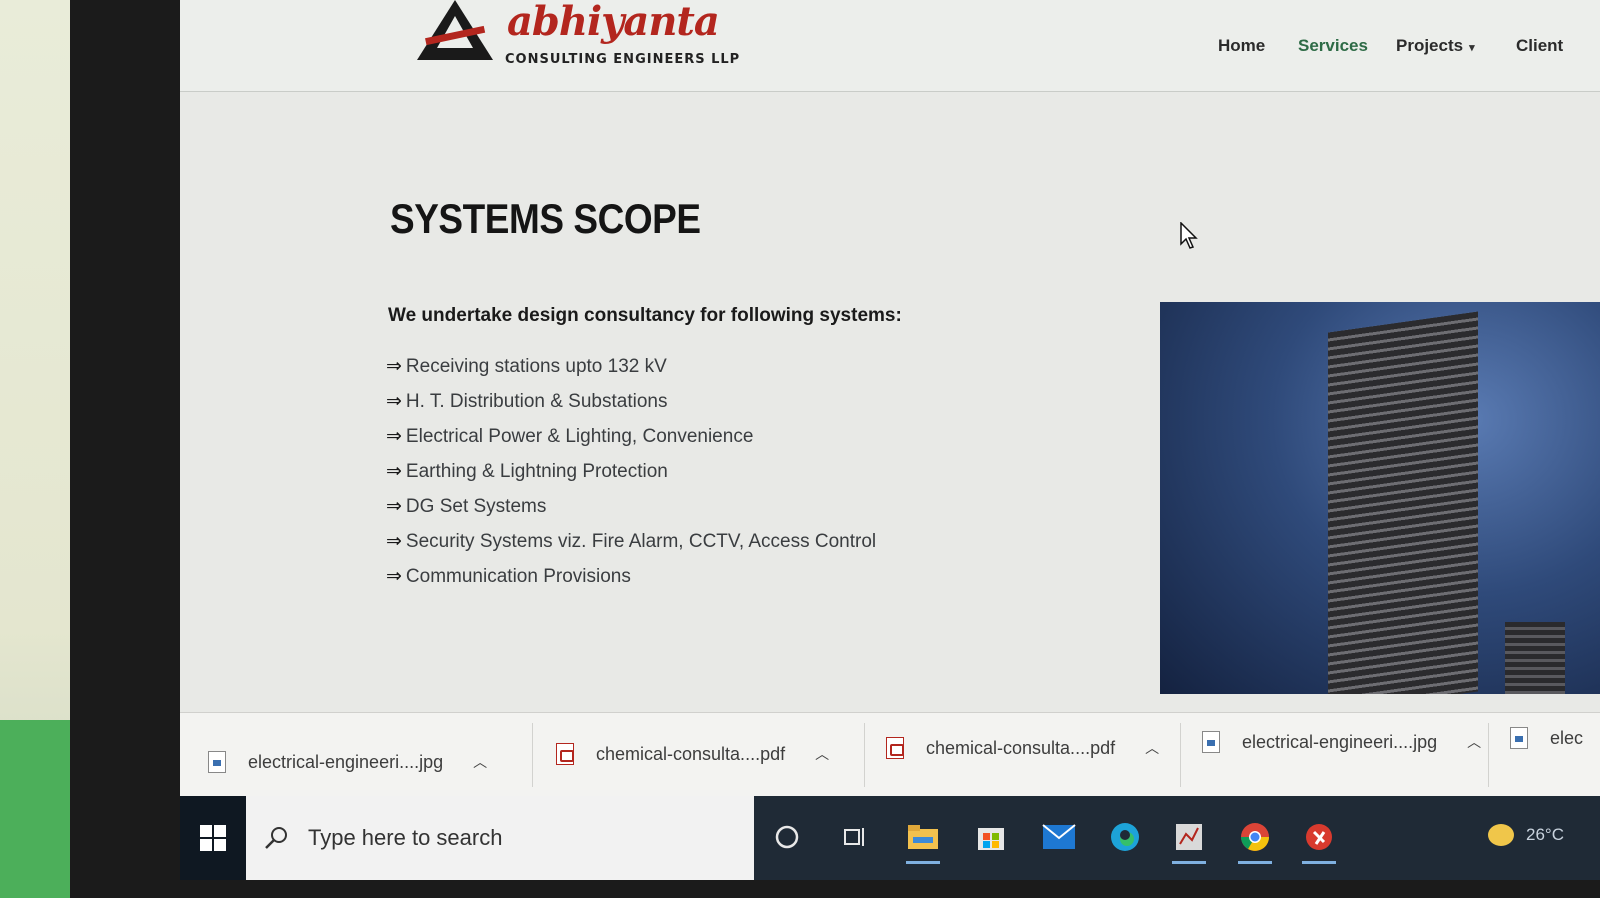 This screenshot has height=898, width=1600. I want to click on list-item-text: Earthing & Lightning Protection, so click(536, 471).